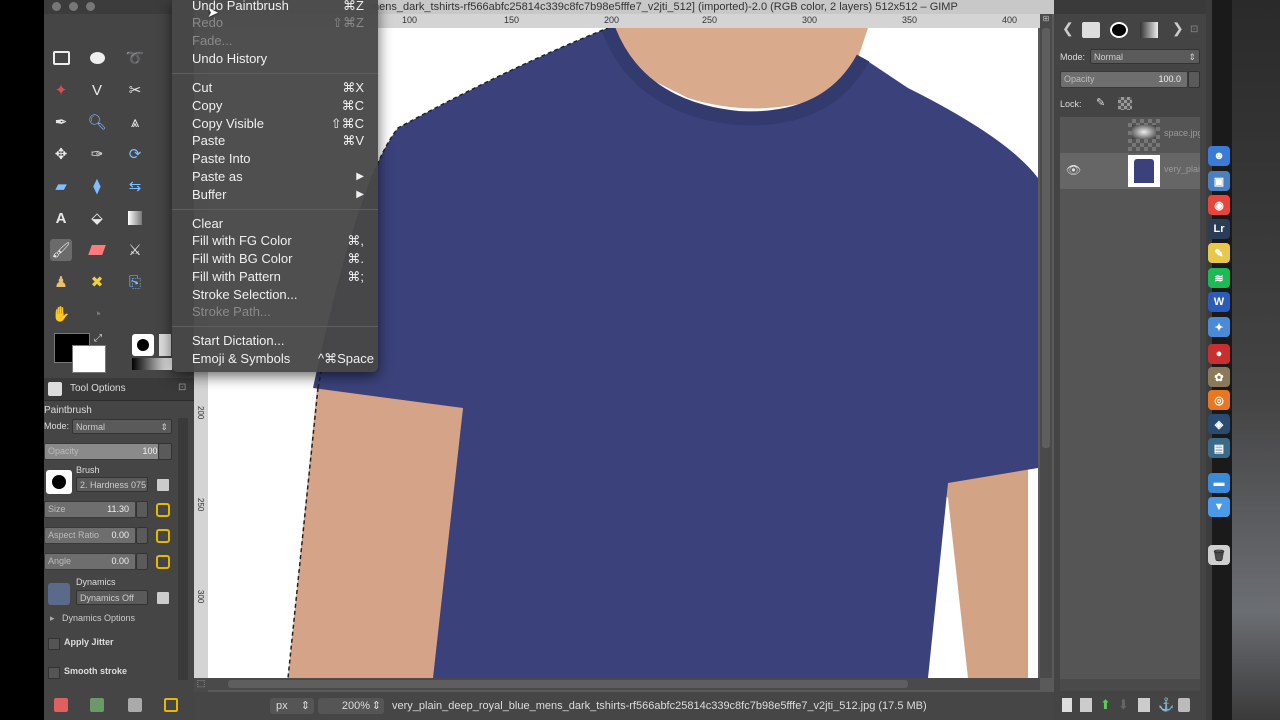  Describe the element at coordinates (171, 705) in the screenshot. I see `reset-options-icon` at that location.